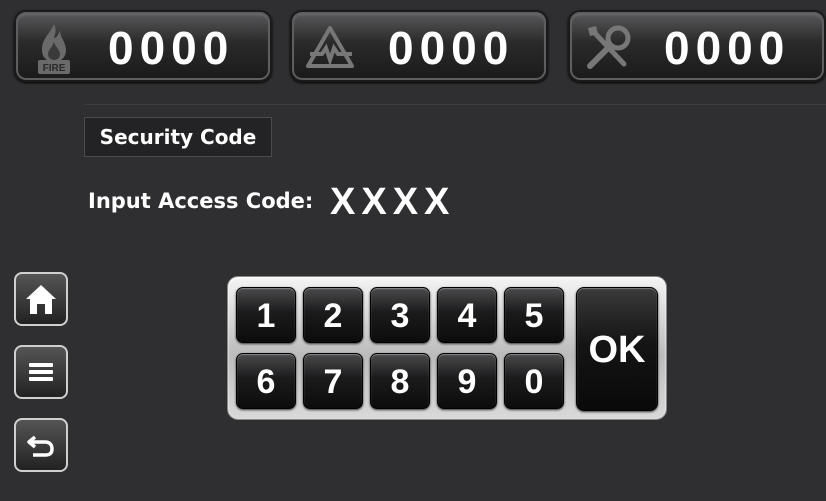  Describe the element at coordinates (201, 201) in the screenshot. I see `access-code-label: Input Access Code:` at that location.